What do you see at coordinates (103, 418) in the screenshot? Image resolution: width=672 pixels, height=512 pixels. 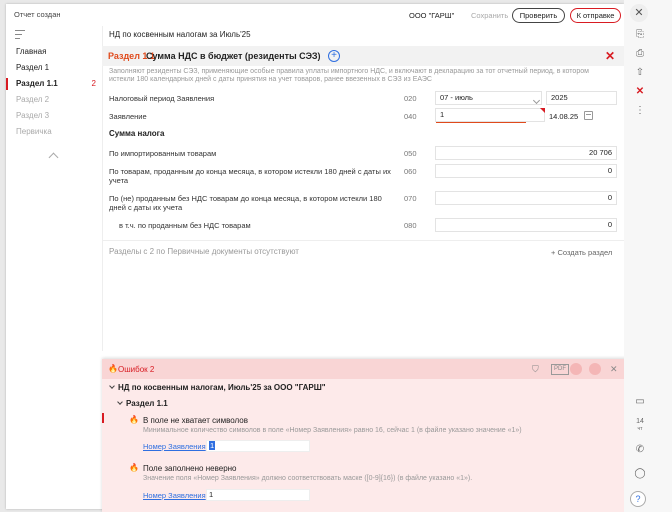 I see `error-marker` at bounding box center [103, 418].